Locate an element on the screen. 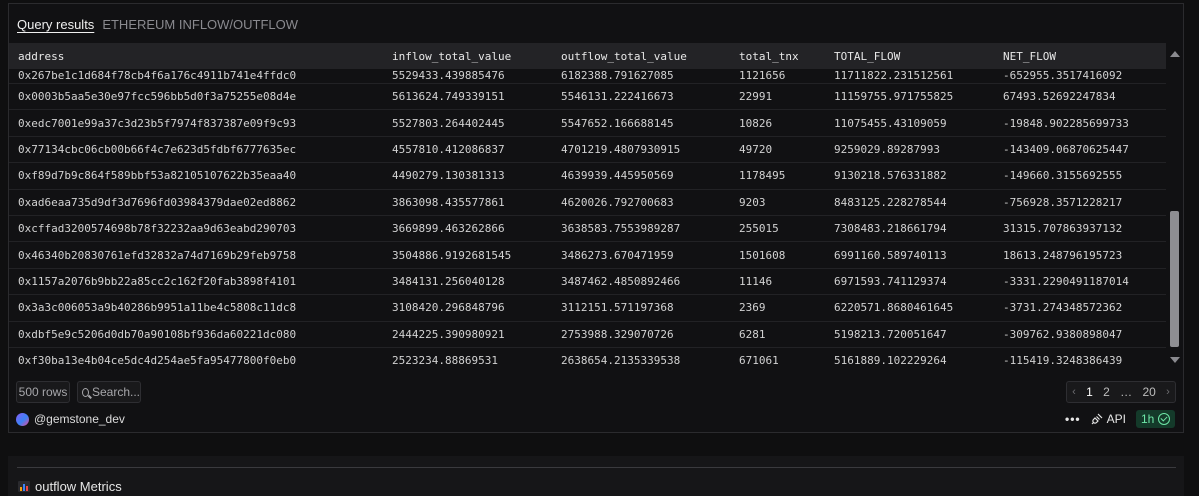 The width and height of the screenshot is (1199, 496). page-2-button: 2 is located at coordinates (1106, 392).